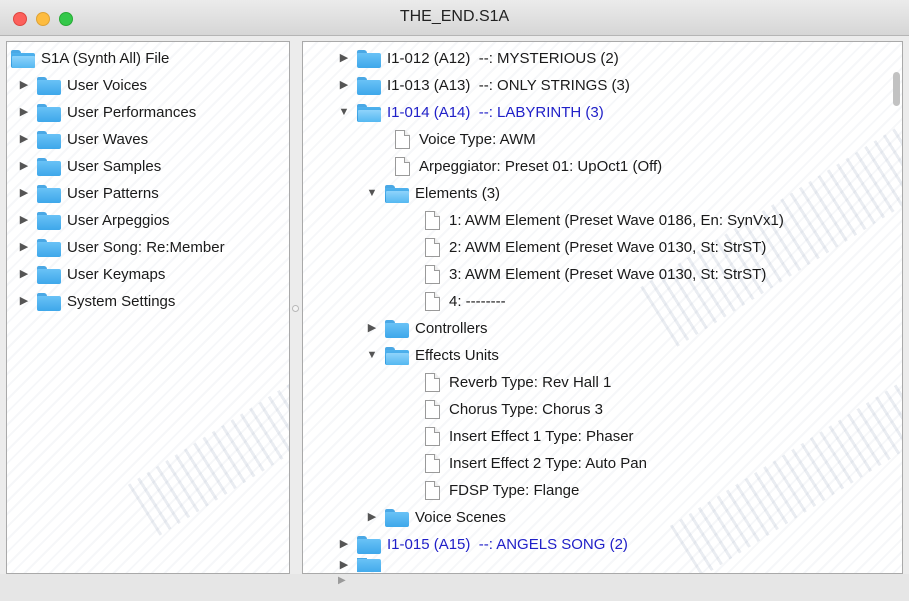 The height and width of the screenshot is (601, 909). I want to click on tree-voice-013: ▶ I1-013 (A13) --: ONLY STRINGS (3), so click(483, 85).